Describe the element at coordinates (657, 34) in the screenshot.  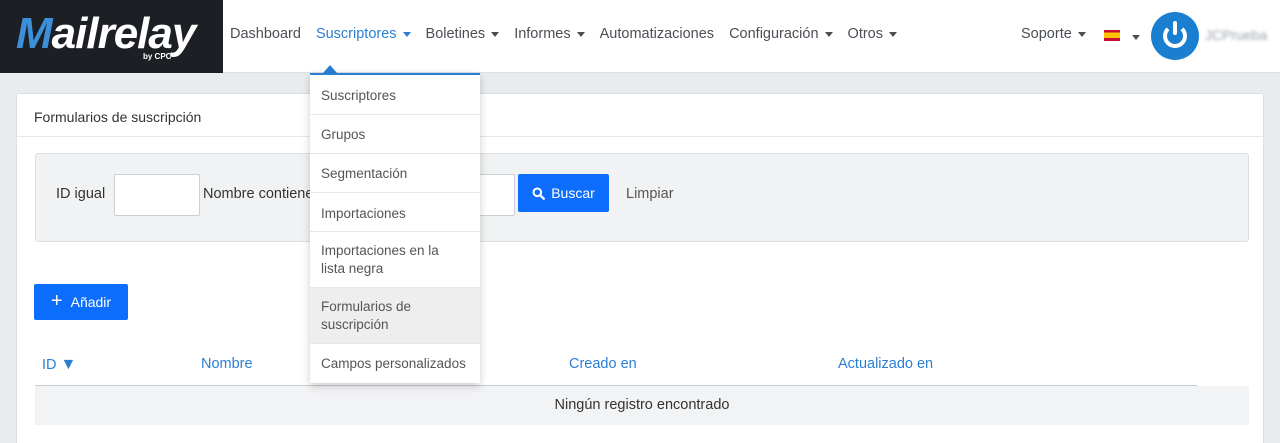
I see `nav-automatizaciones: Automatizaciones` at that location.